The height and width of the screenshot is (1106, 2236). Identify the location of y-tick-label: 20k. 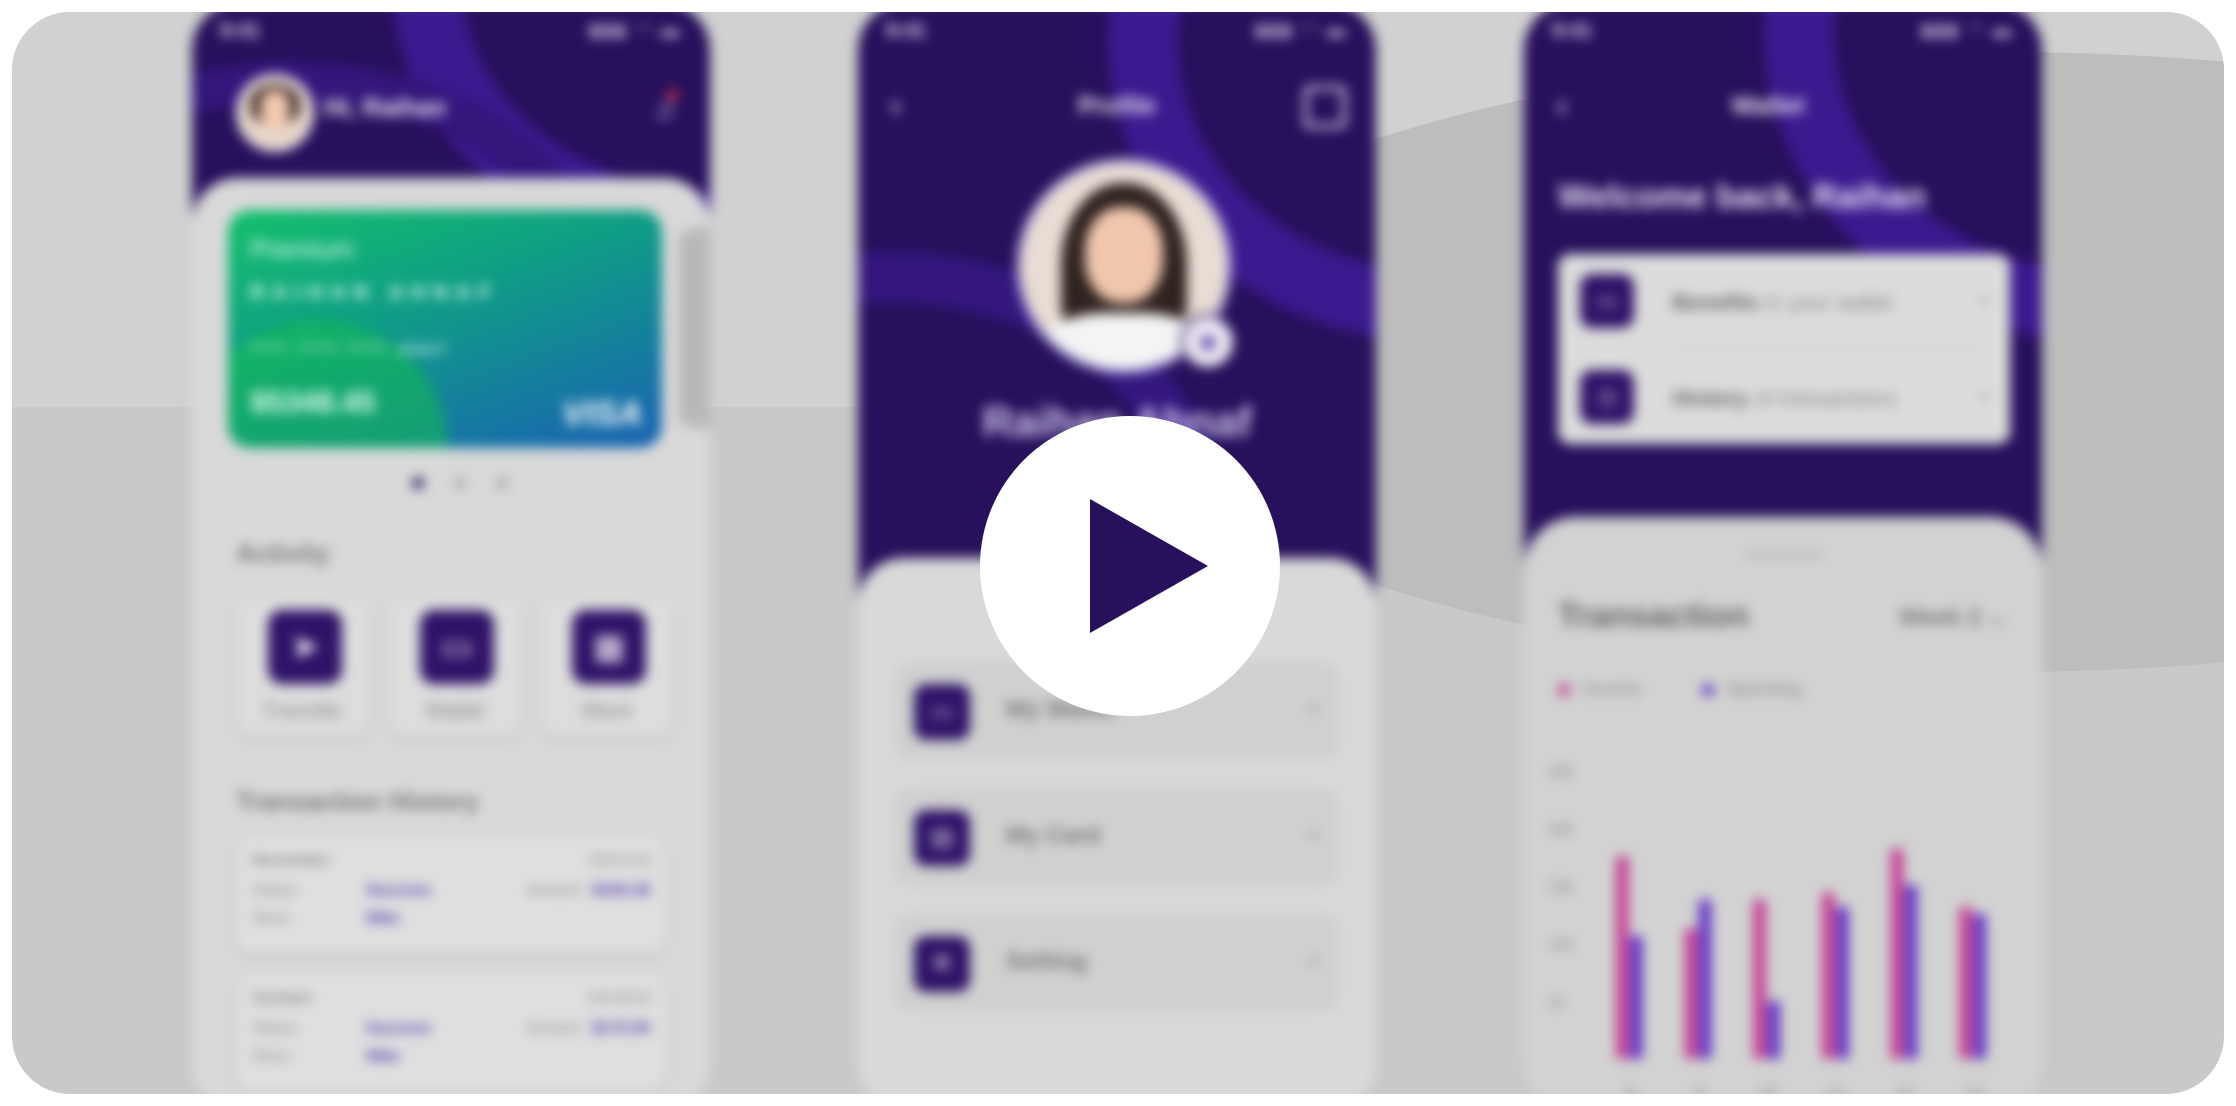
(1561, 887).